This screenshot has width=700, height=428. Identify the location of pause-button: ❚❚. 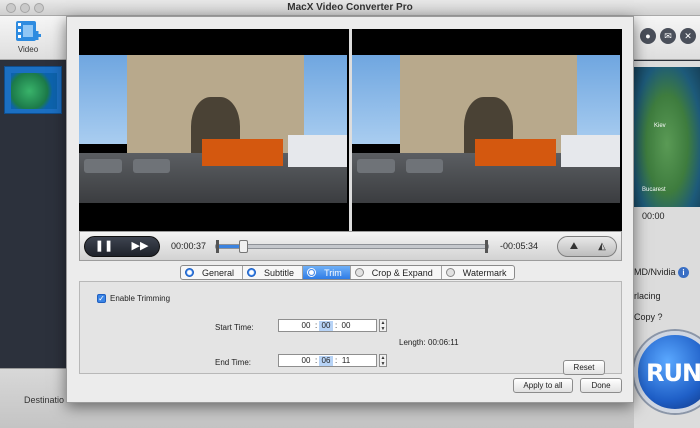
(104, 246).